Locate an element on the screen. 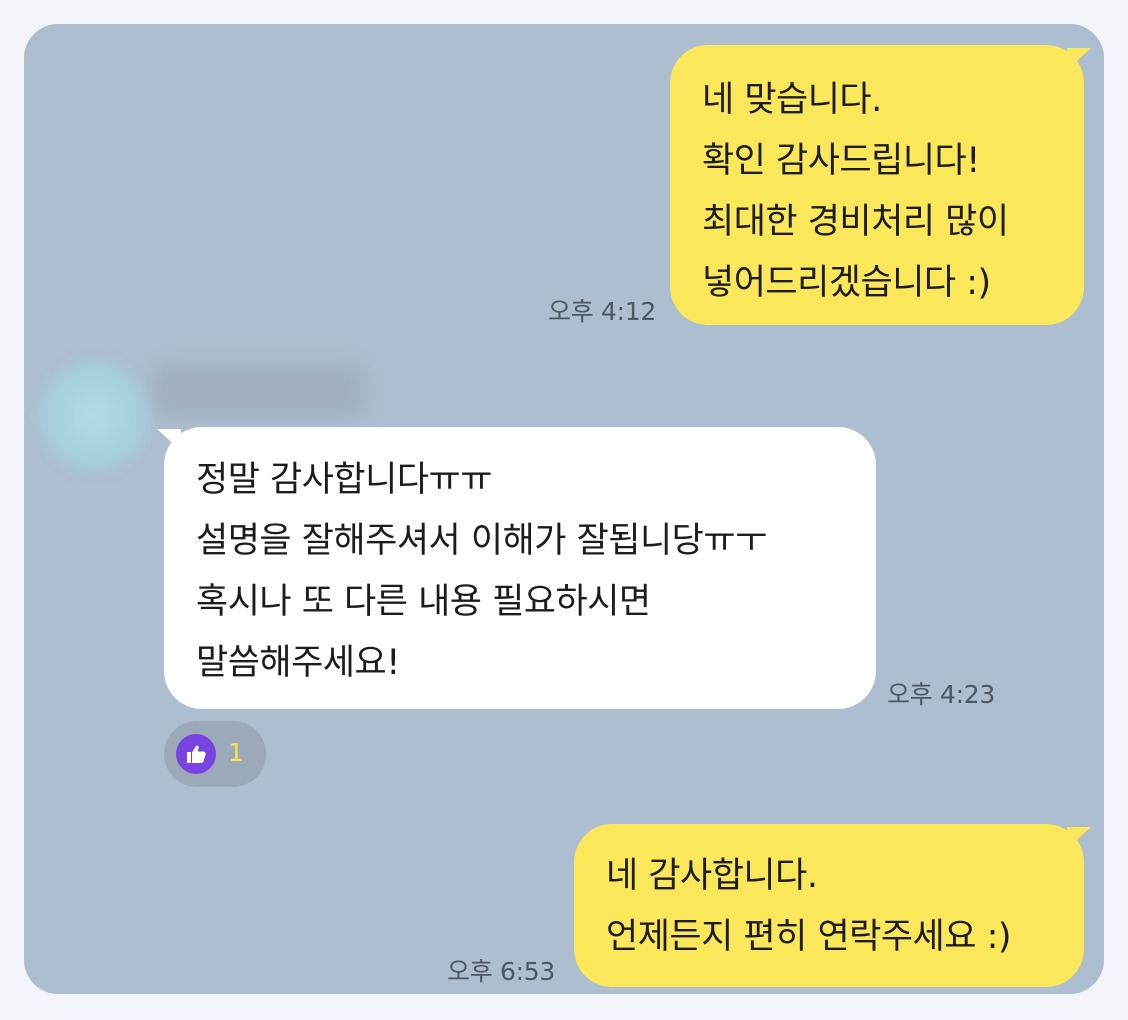 The height and width of the screenshot is (1020, 1128). message-line: 혹시나 또 다른 내용 필요하시면 is located at coordinates (423, 602).